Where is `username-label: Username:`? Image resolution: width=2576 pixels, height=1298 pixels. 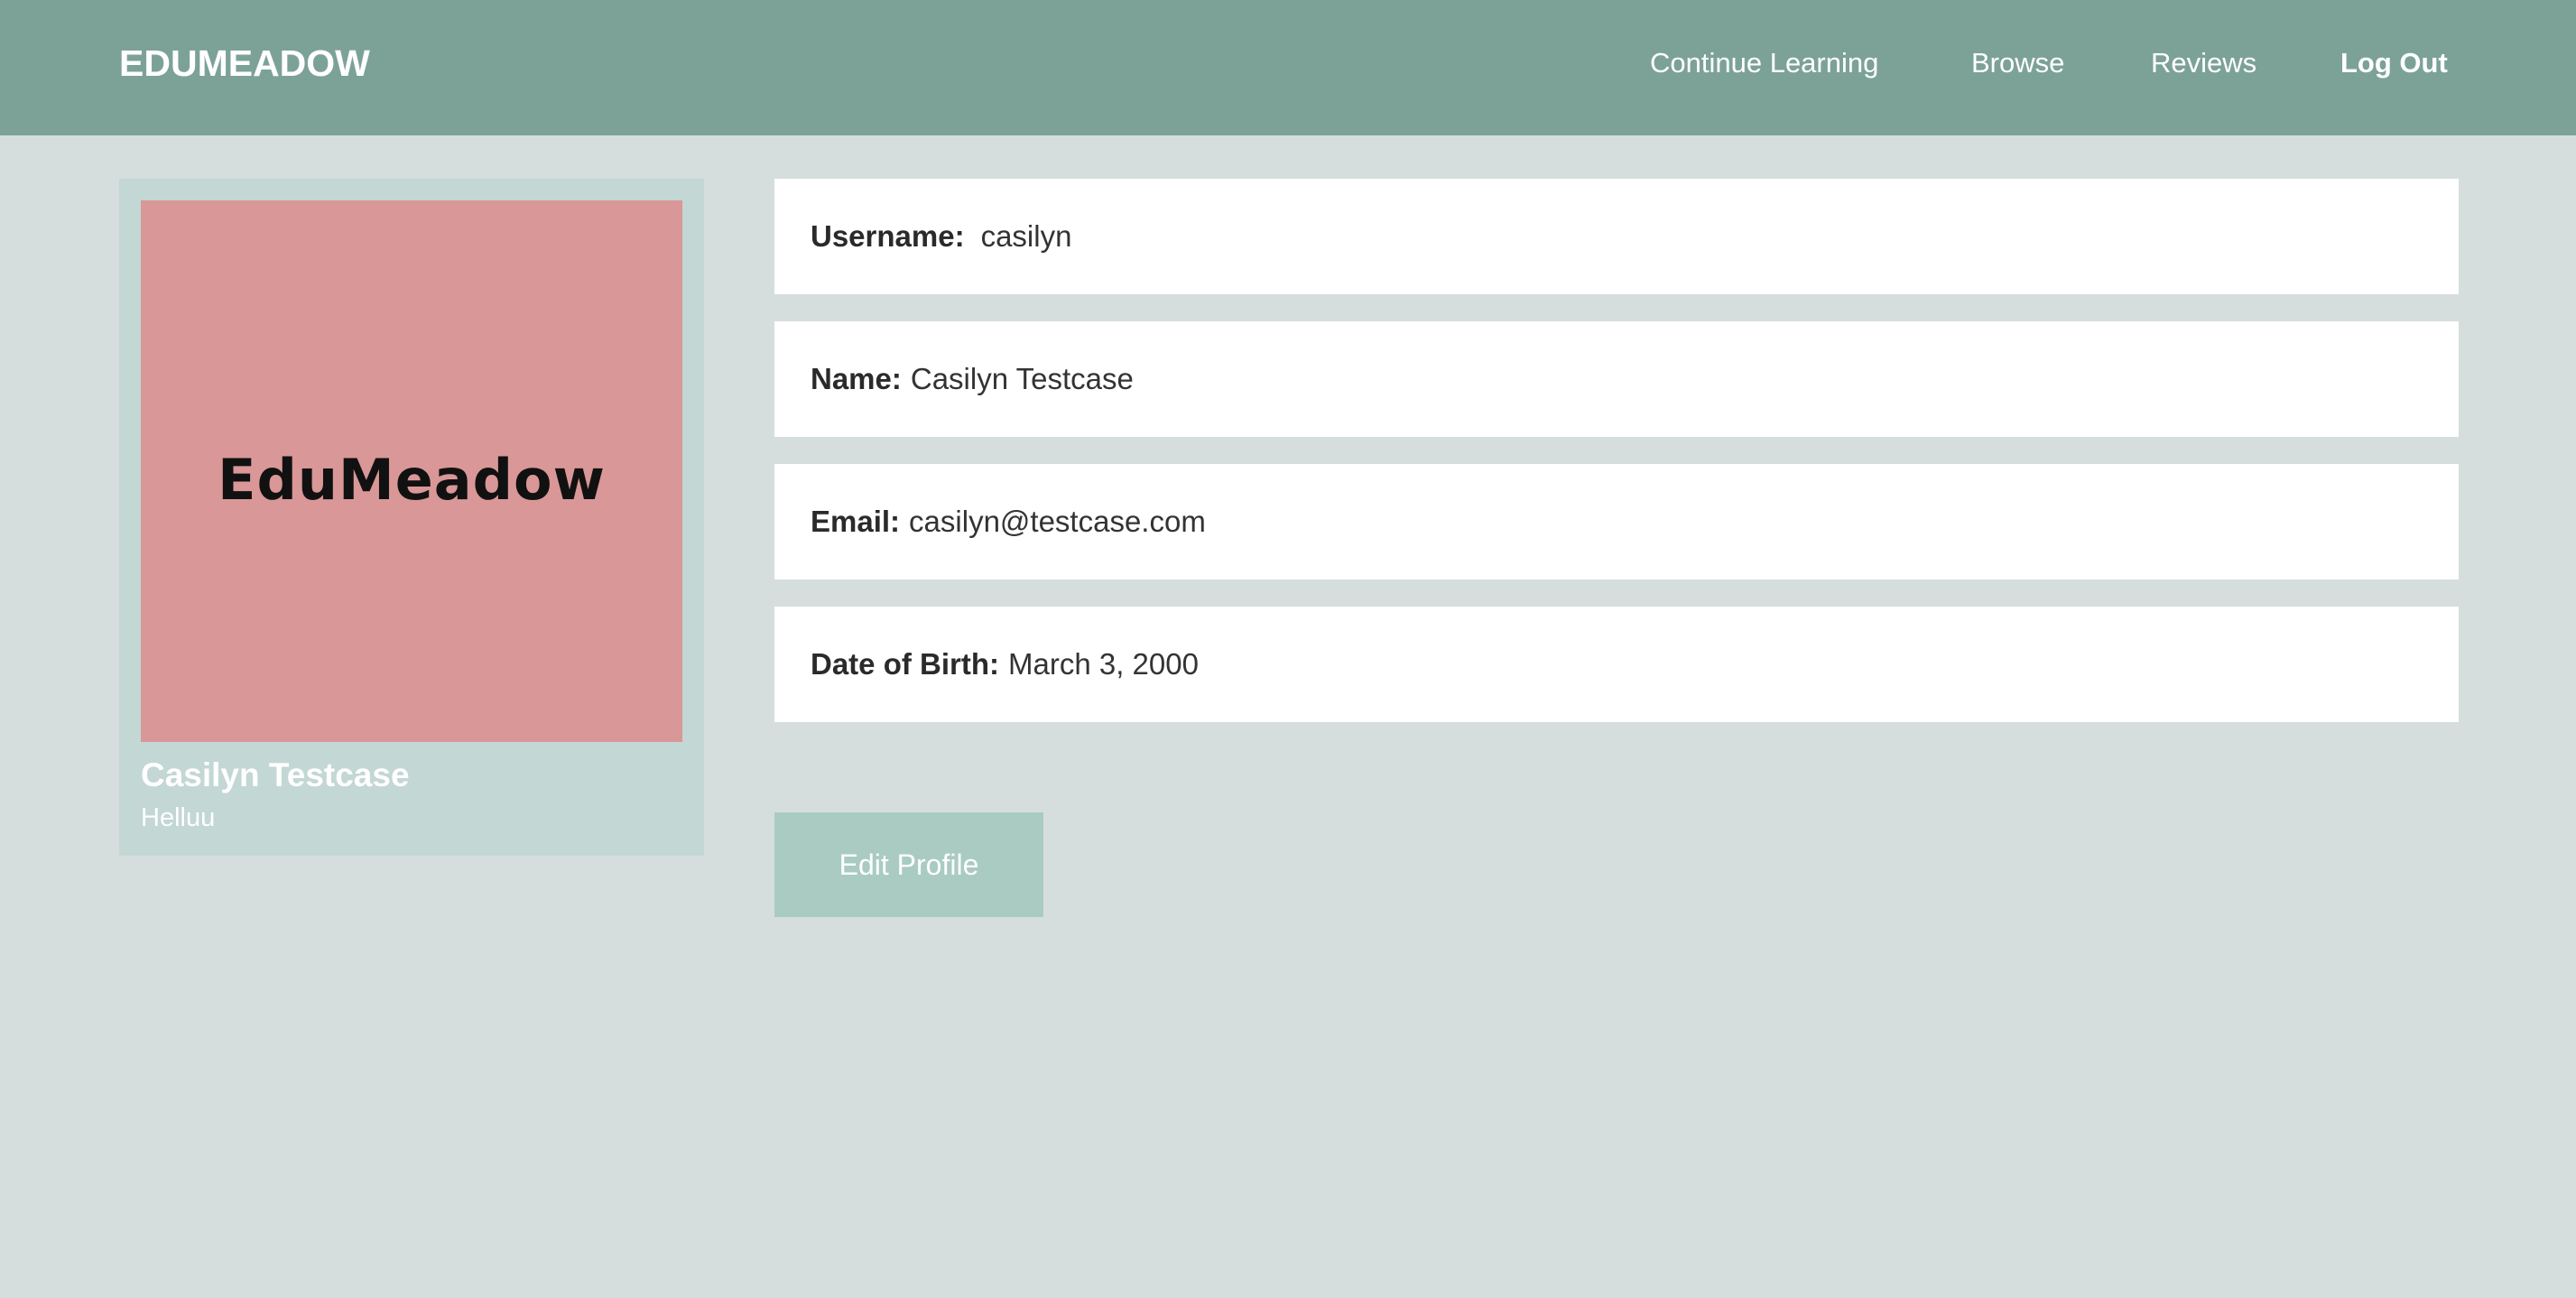
username-label: Username: is located at coordinates (888, 236).